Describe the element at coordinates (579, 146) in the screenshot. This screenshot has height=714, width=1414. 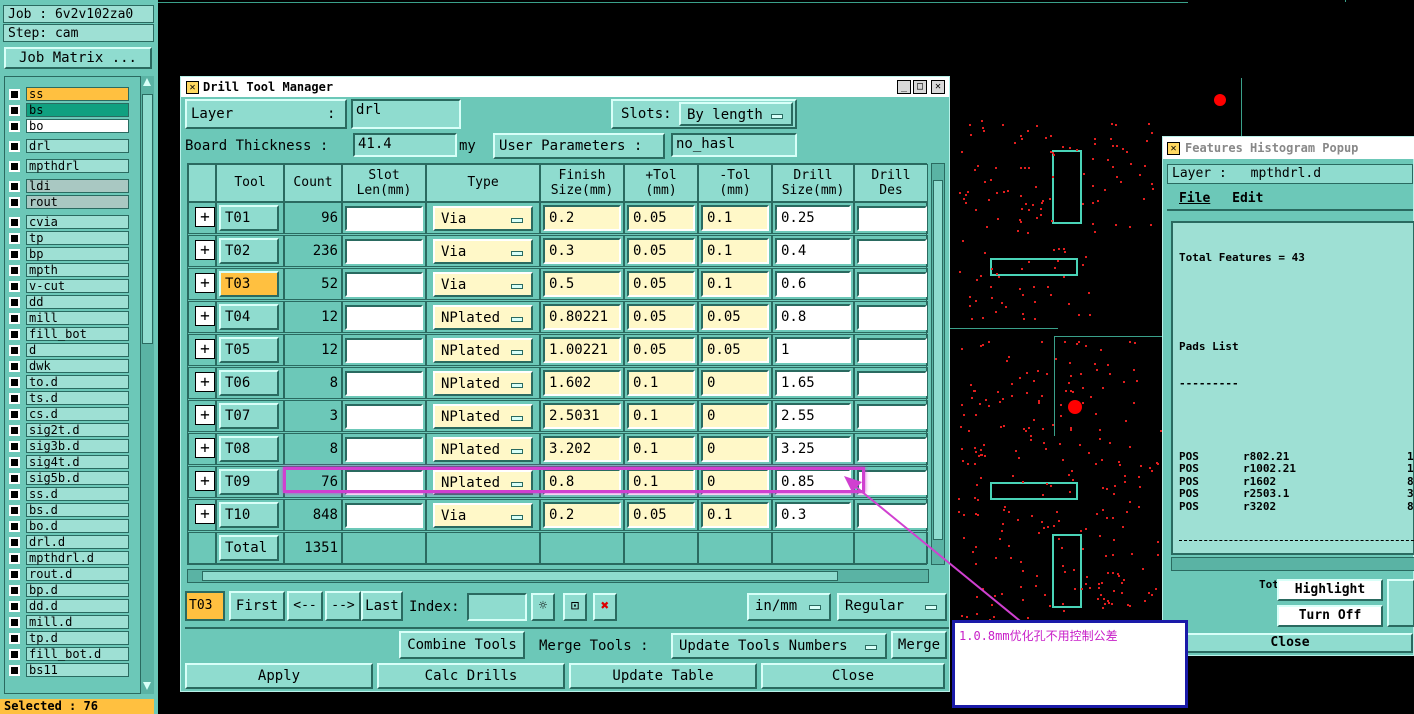
I see `user-parameters-button: User Parameters :` at that location.